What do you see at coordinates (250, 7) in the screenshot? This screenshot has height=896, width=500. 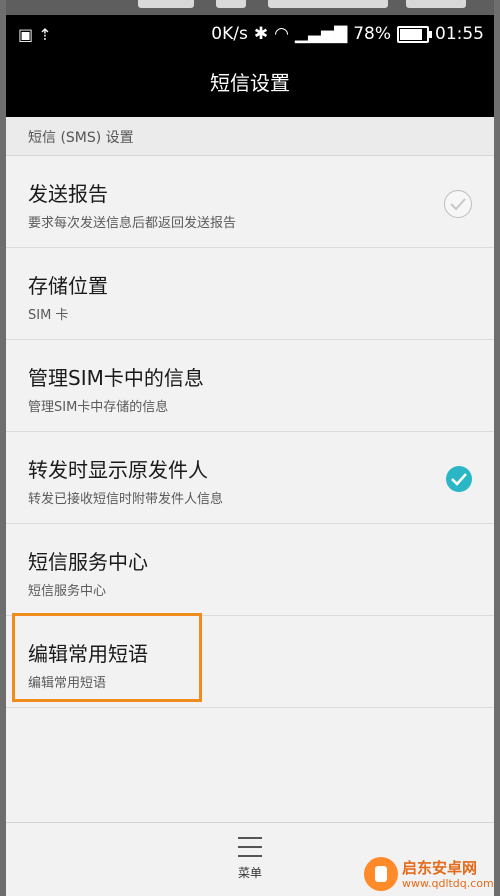 I see `browser-chrome-sliver` at bounding box center [250, 7].